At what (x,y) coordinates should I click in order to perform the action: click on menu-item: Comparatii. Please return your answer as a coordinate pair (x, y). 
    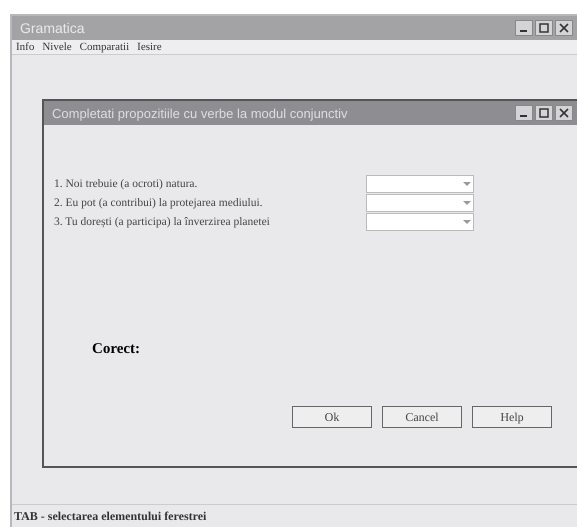
    Looking at the image, I should click on (105, 47).